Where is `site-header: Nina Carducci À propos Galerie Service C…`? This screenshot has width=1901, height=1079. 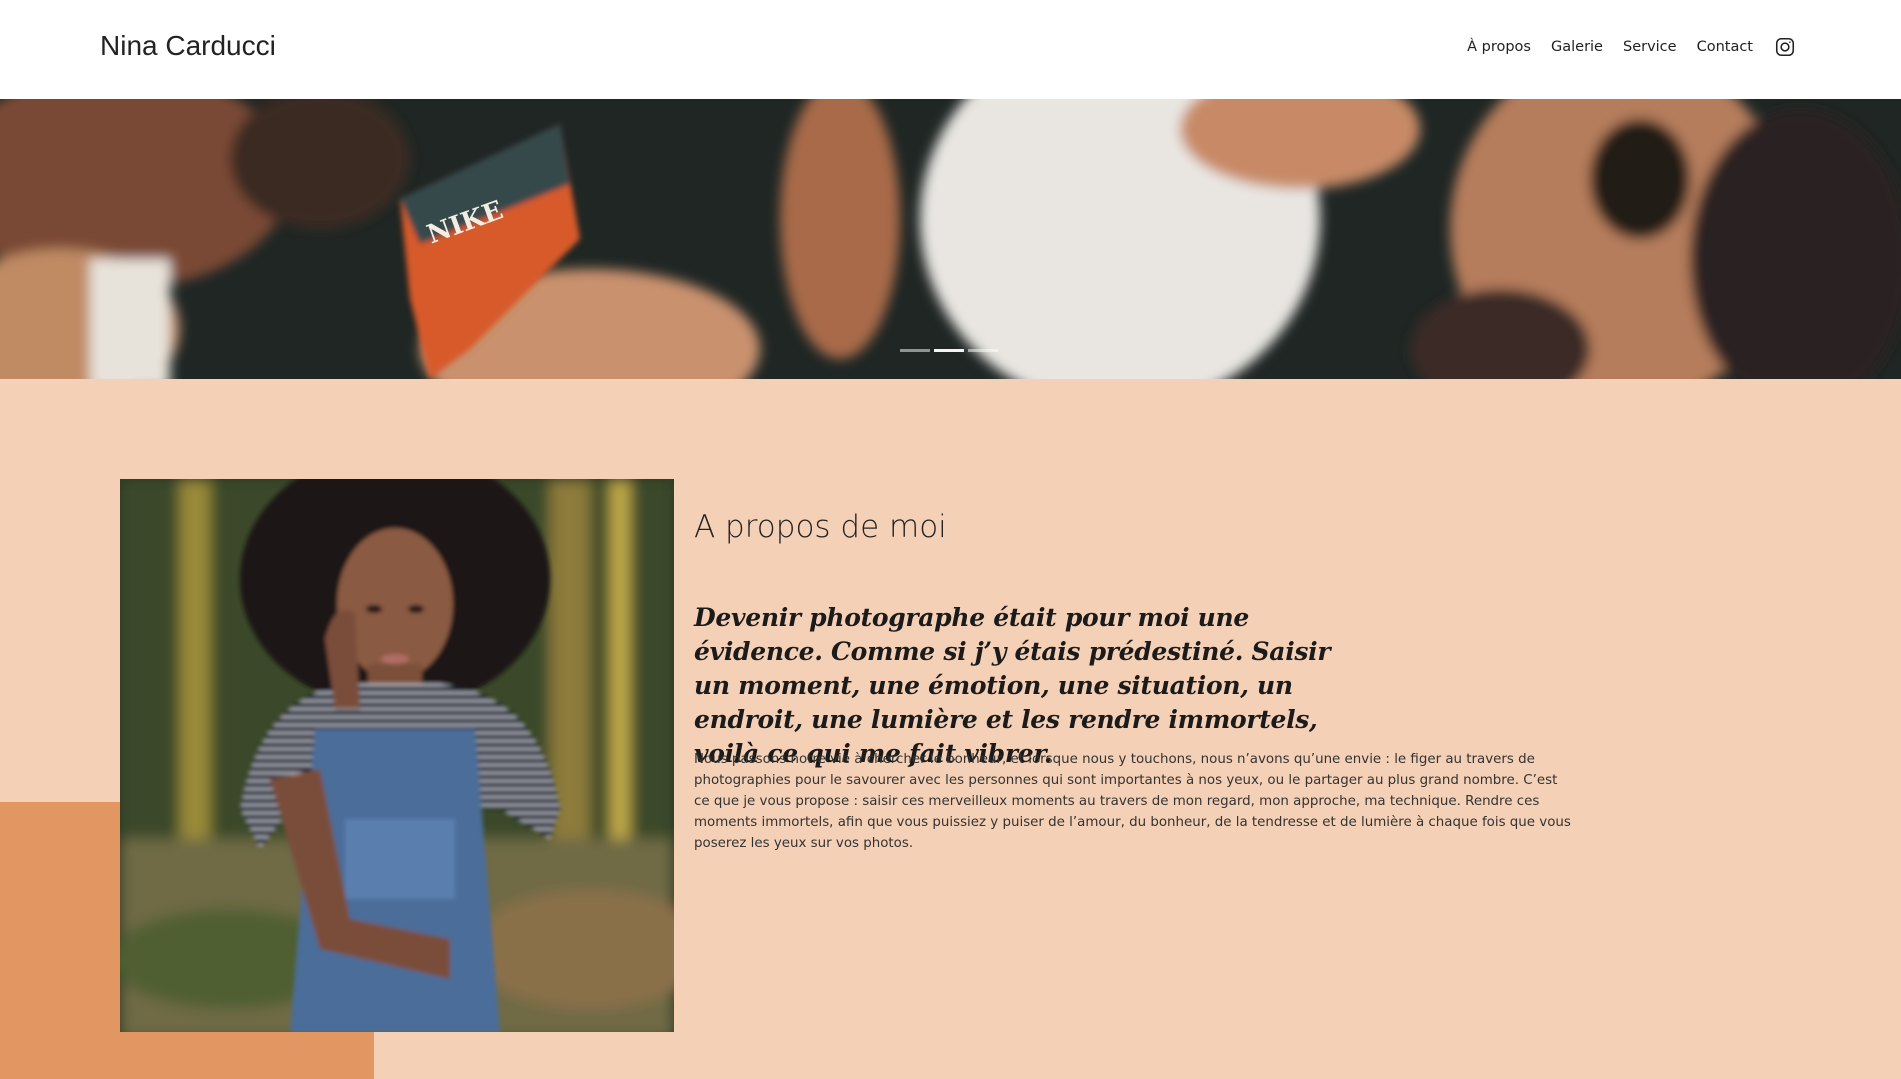 site-header: Nina Carducci À propos Galerie Service C… is located at coordinates (950, 49).